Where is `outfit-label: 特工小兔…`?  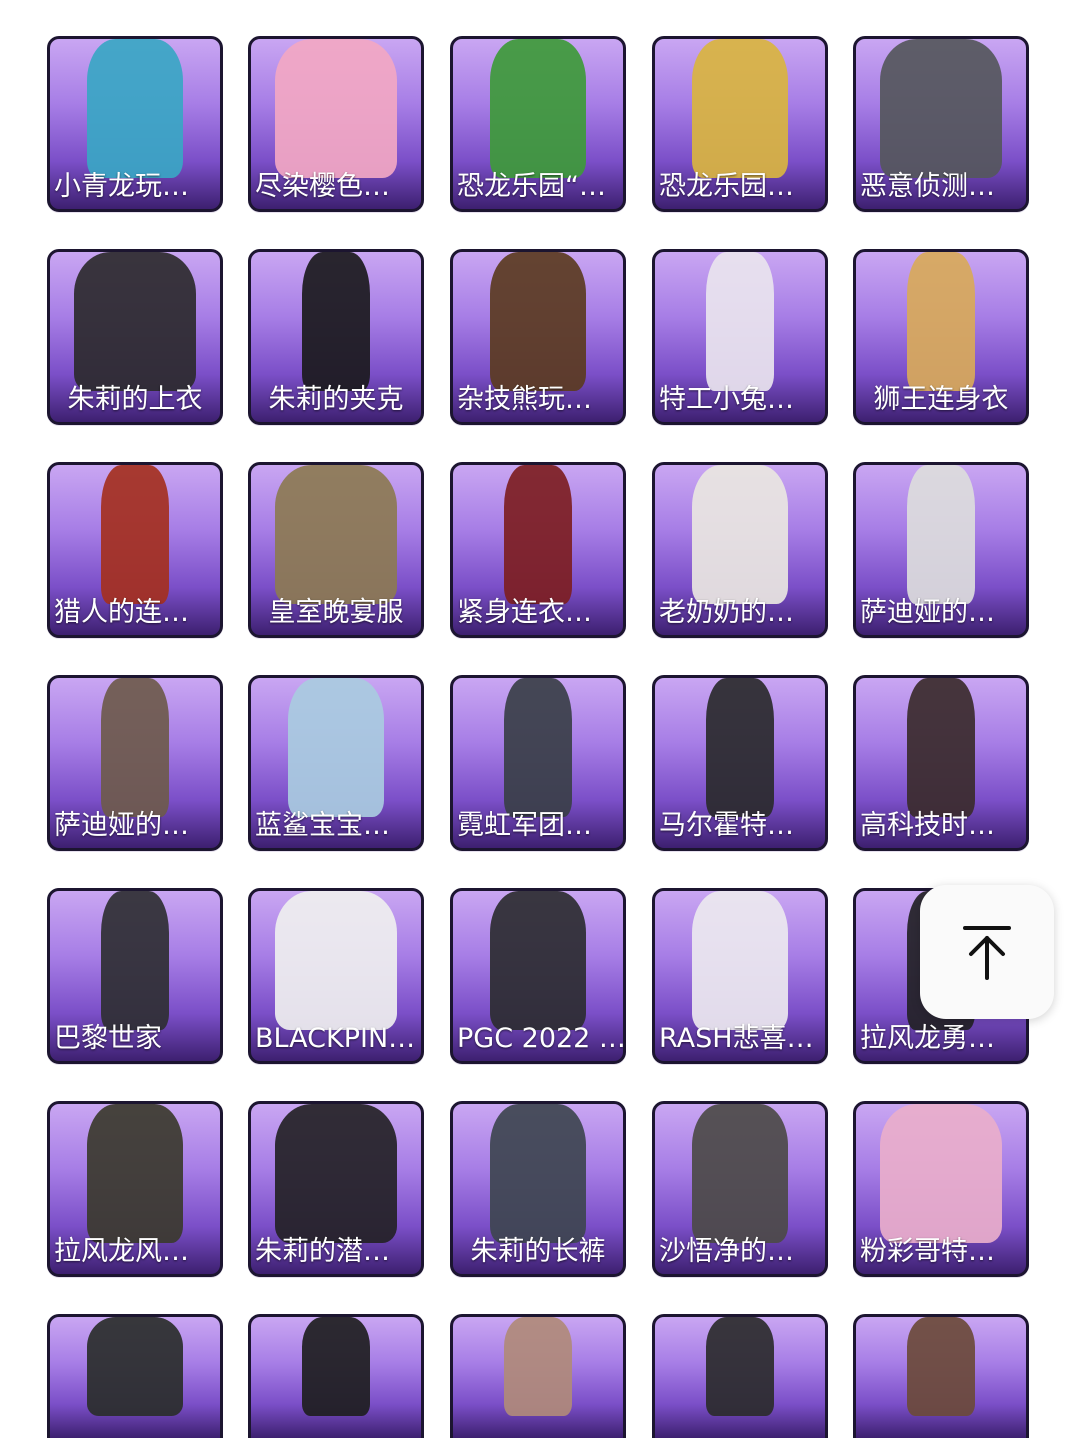
outfit-label: 特工小兔… is located at coordinates (726, 399).